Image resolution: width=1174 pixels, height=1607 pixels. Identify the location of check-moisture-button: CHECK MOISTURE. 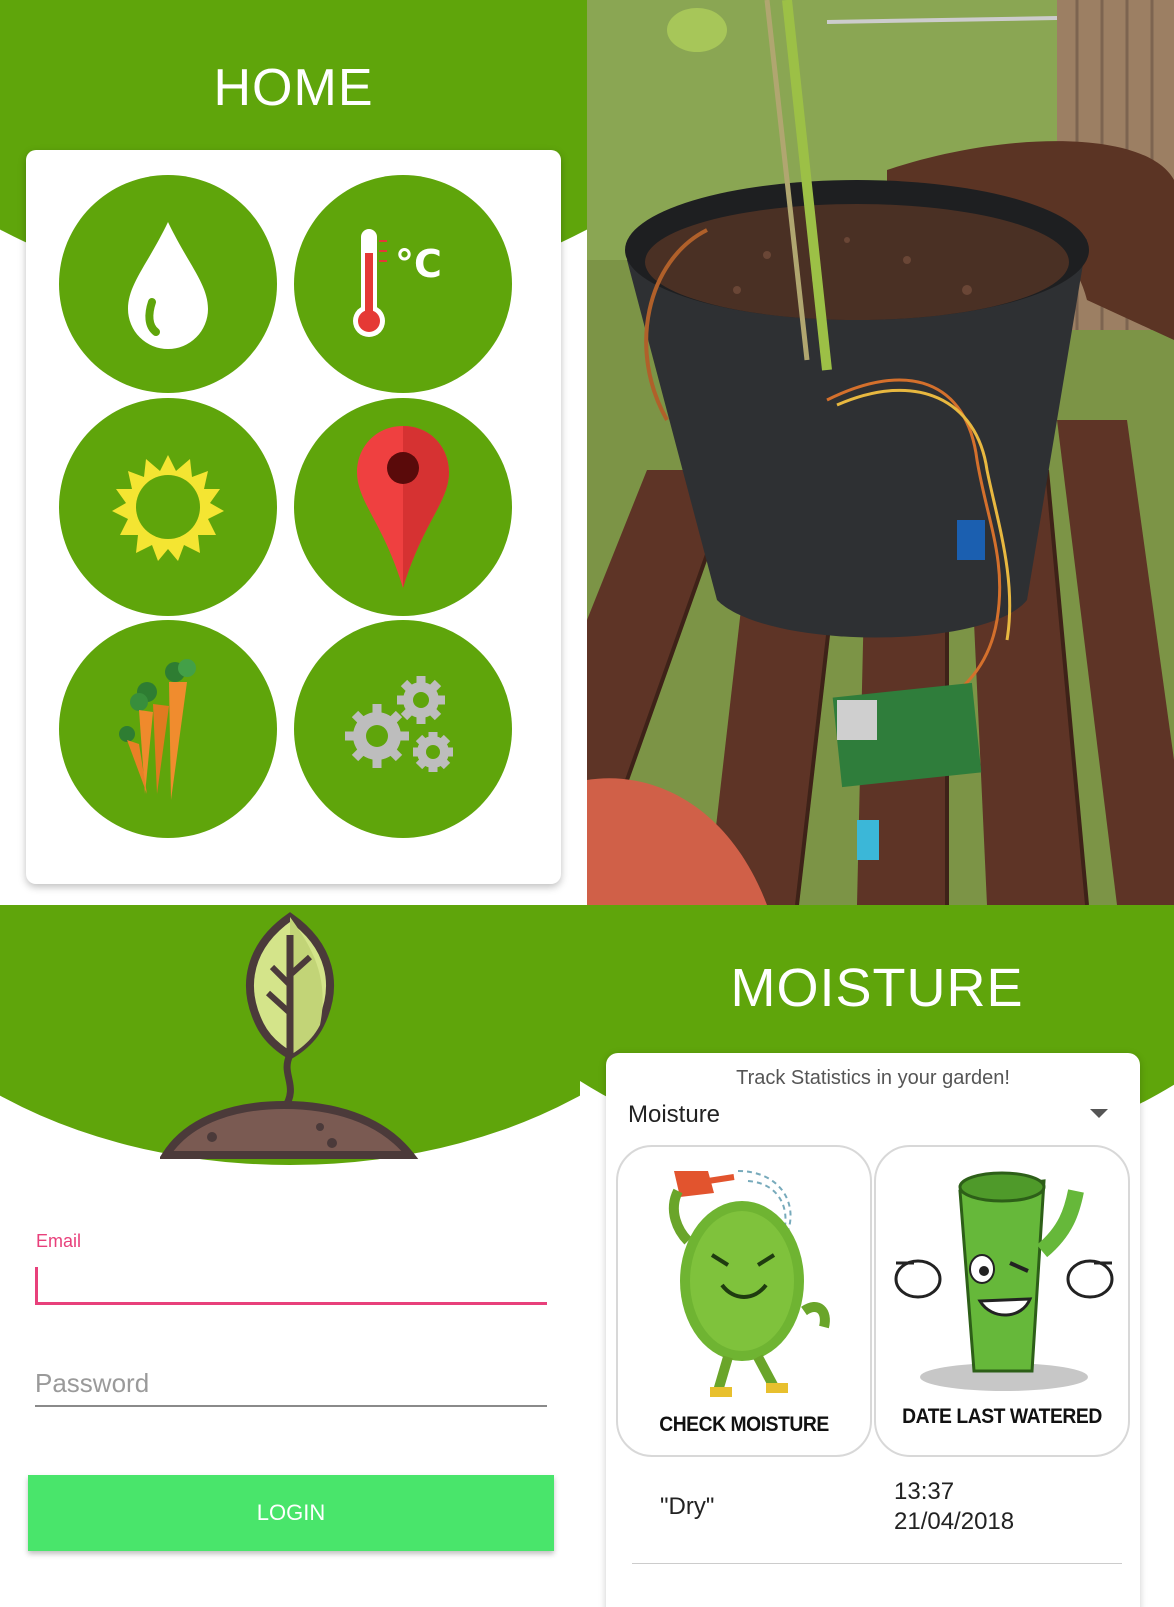
(744, 1301).